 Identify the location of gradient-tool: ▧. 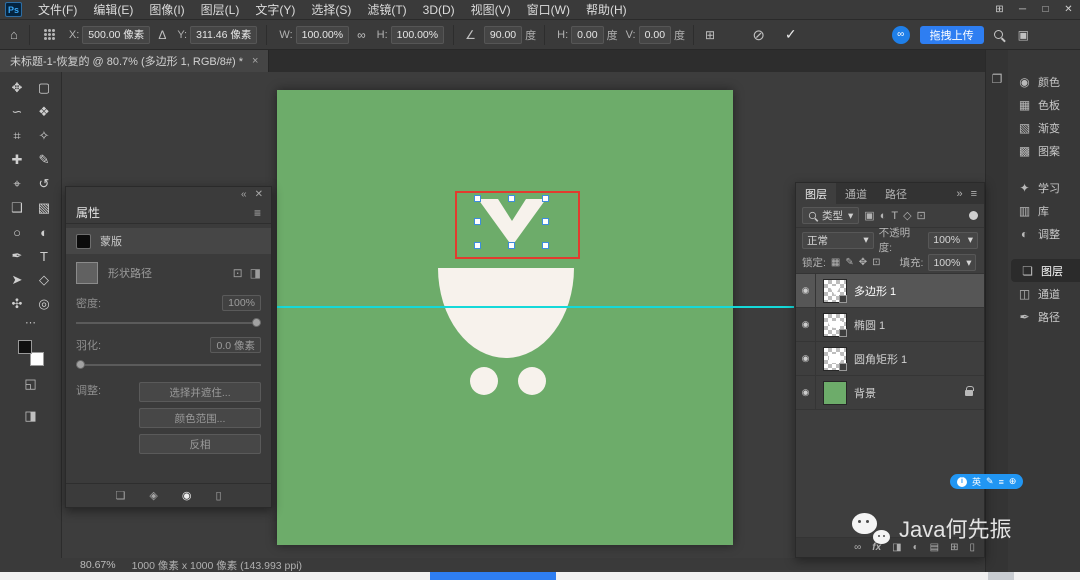
(44, 208).